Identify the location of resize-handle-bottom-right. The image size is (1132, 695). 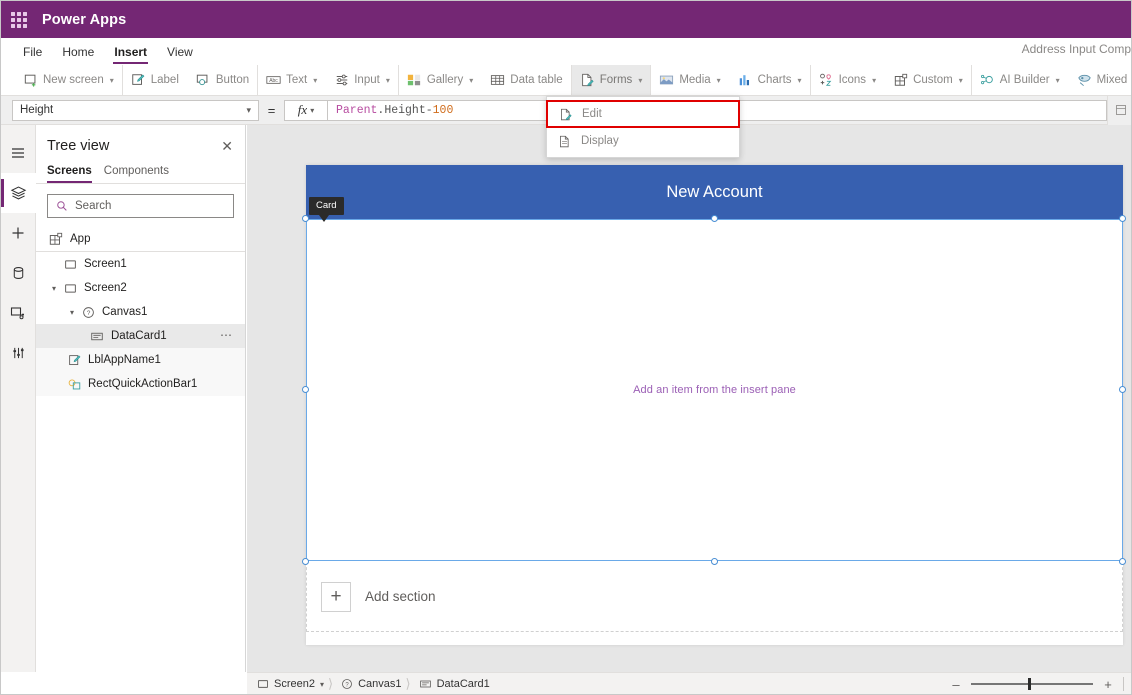
(1122, 561).